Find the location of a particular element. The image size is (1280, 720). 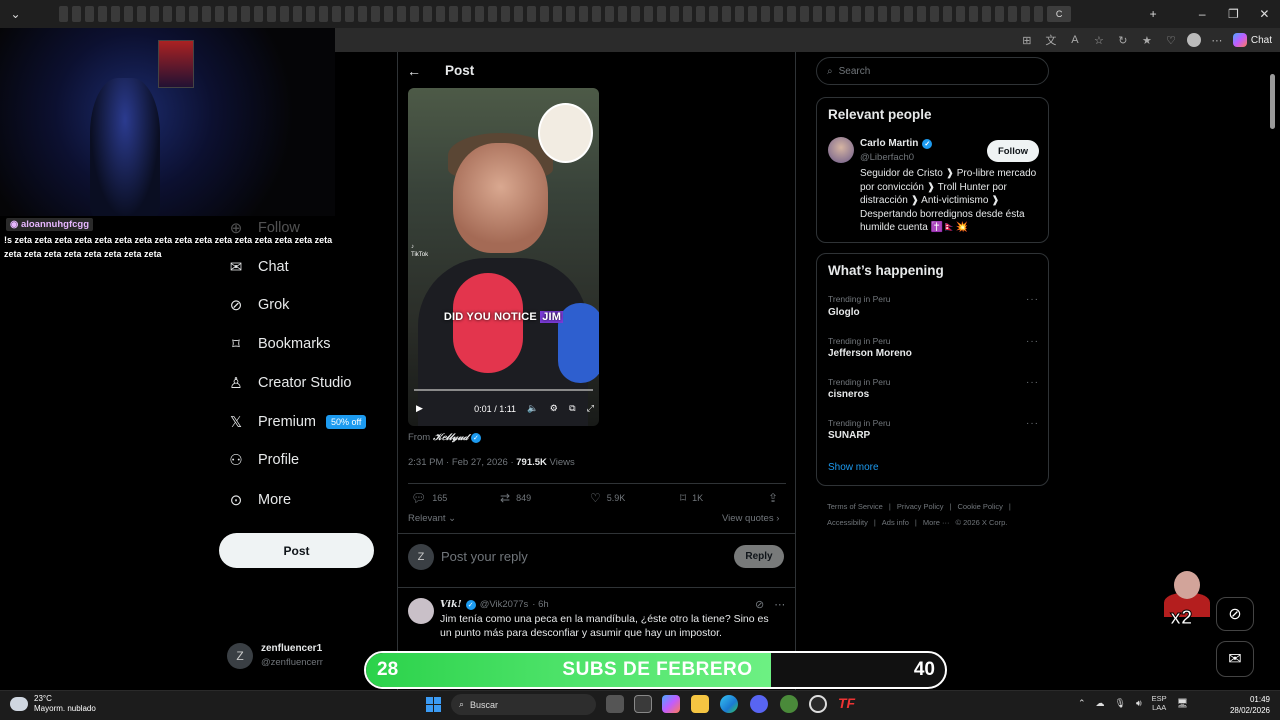

repost-action: ⇄ 849 is located at coordinates (515, 498).